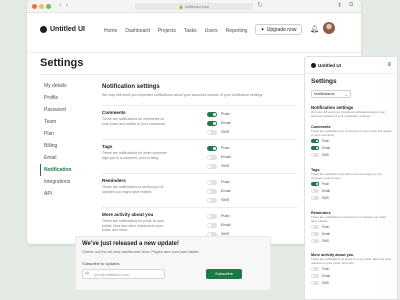 This screenshot has height=300, width=400. What do you see at coordinates (278, 29) in the screenshot?
I see `upgrade-now-button: ✦ Upgrade now` at bounding box center [278, 29].